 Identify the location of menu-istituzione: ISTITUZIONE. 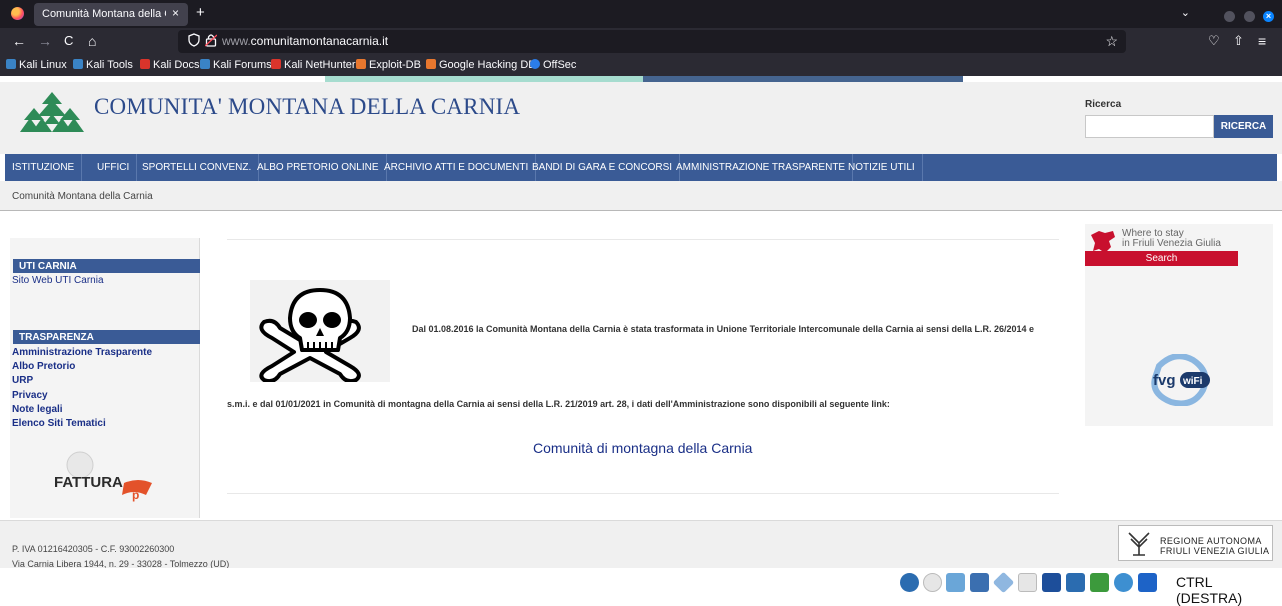
(44, 167).